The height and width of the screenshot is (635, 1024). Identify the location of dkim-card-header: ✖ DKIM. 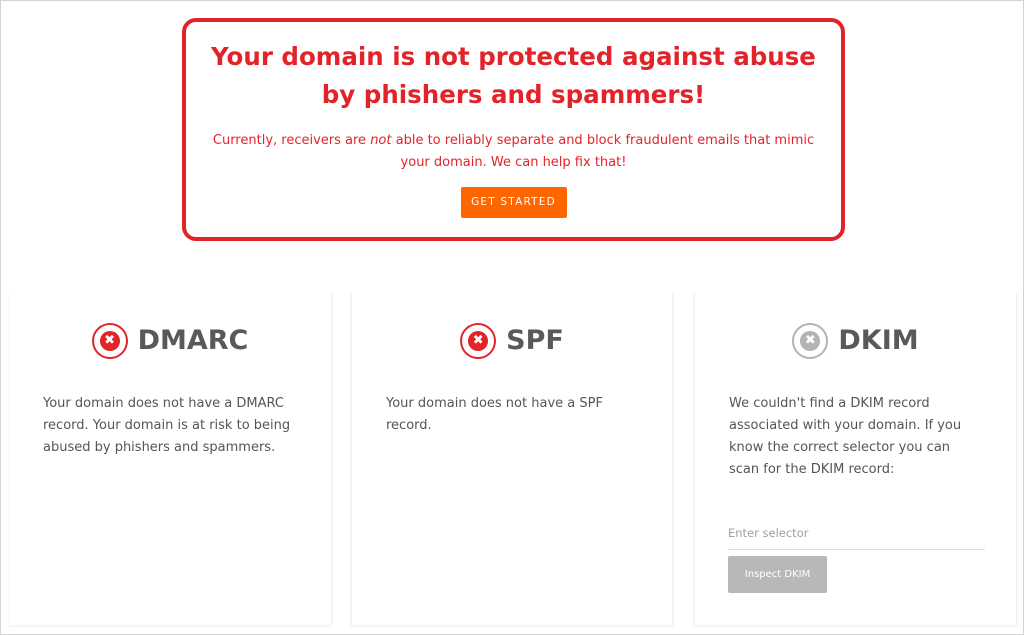
(855, 341).